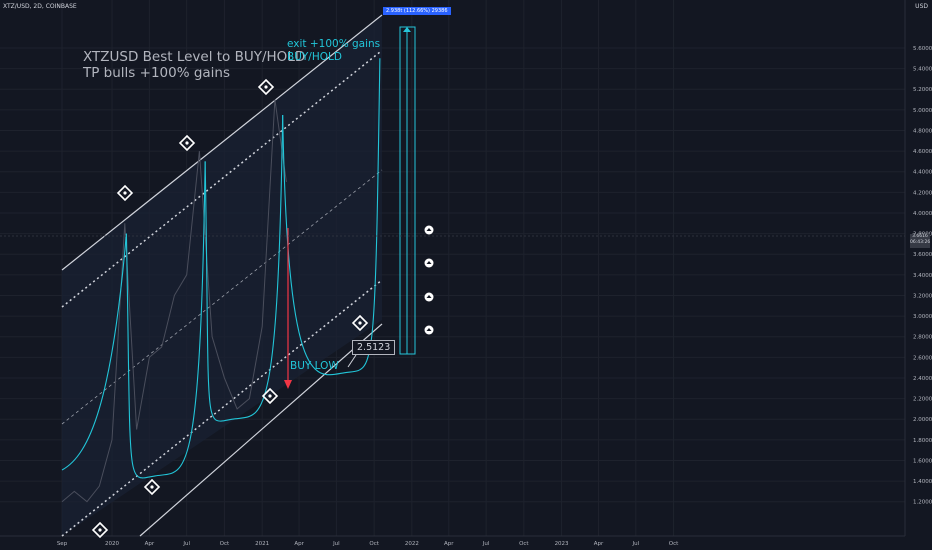  I want to click on y-tick-label: 2.6000, so click(922, 358).